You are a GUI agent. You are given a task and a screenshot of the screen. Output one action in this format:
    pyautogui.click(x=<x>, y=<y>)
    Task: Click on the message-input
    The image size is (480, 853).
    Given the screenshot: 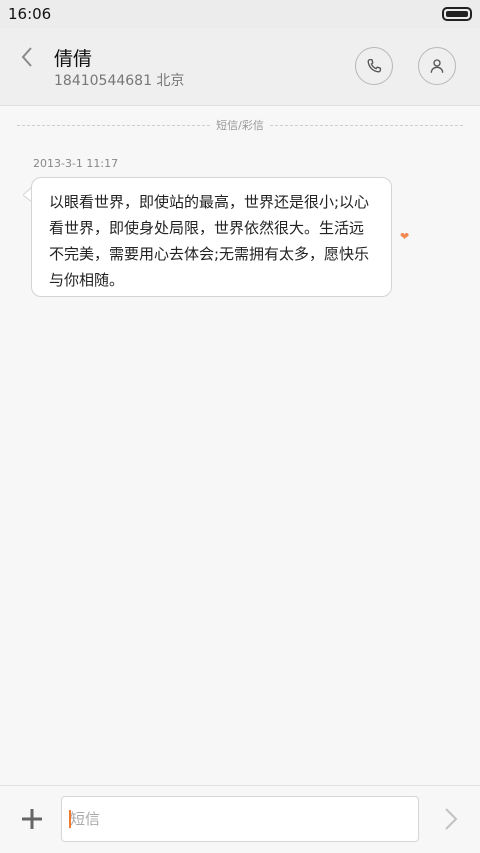 What is the action you would take?
    pyautogui.click(x=240, y=819)
    